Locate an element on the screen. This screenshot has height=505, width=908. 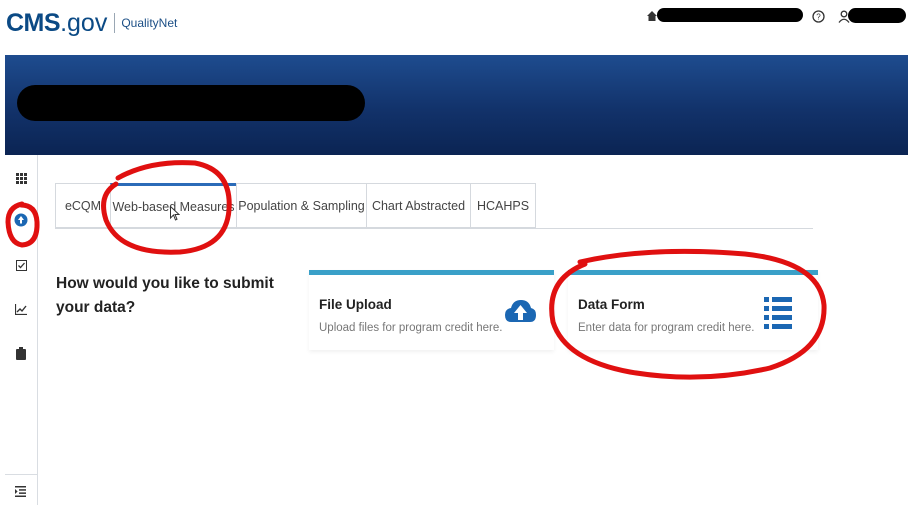
tab-population-sampling: Population & Sampling is located at coordinates (301, 205).